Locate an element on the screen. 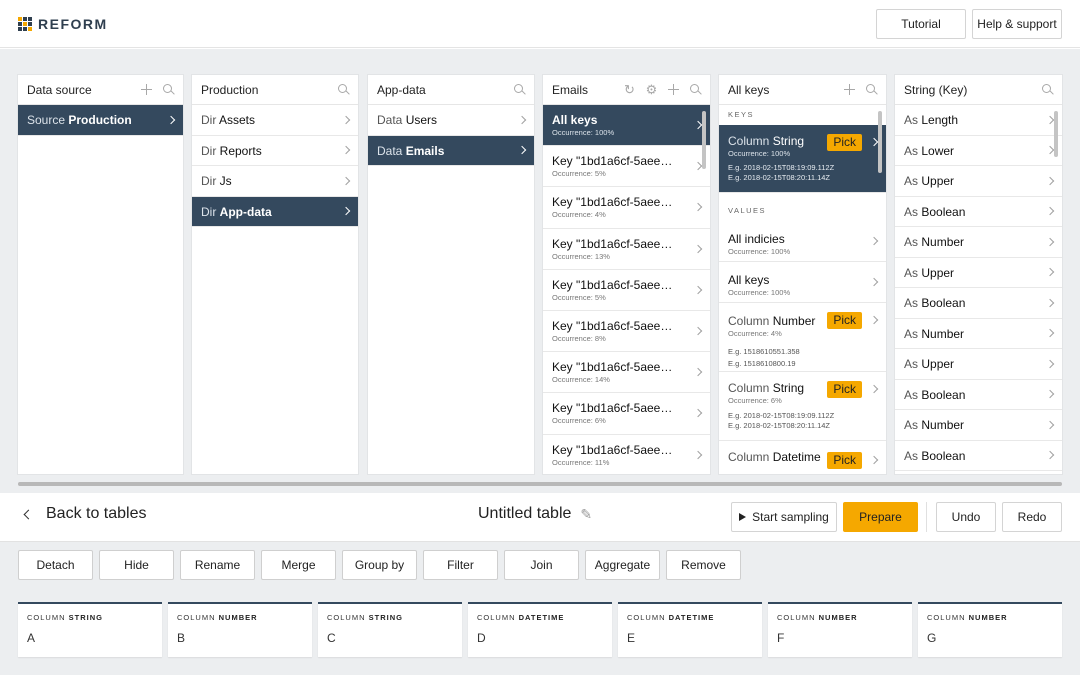 This screenshot has width=1080, height=675. list-item: All indicies Occurrence: 100% is located at coordinates (802, 241).